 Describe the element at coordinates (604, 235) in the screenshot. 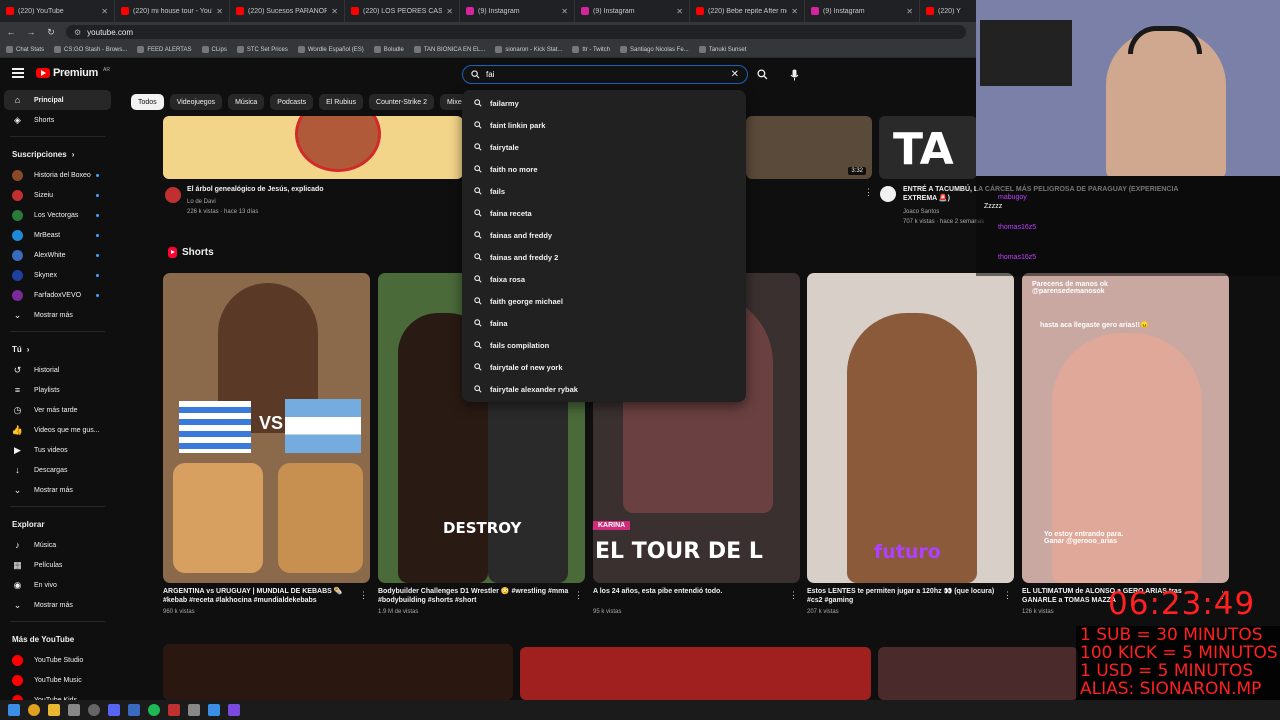

I see `search-suggestion: fainas and freddy` at that location.